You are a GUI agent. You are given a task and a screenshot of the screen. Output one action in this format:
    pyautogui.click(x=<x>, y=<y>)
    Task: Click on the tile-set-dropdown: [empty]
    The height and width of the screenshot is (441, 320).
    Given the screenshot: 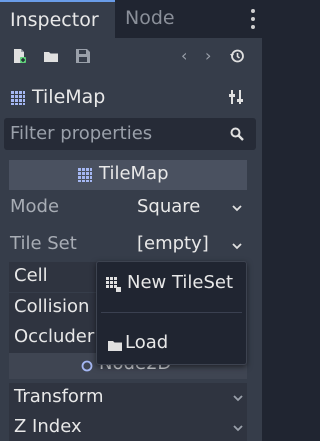 What is the action you would take?
    pyautogui.click(x=189, y=245)
    